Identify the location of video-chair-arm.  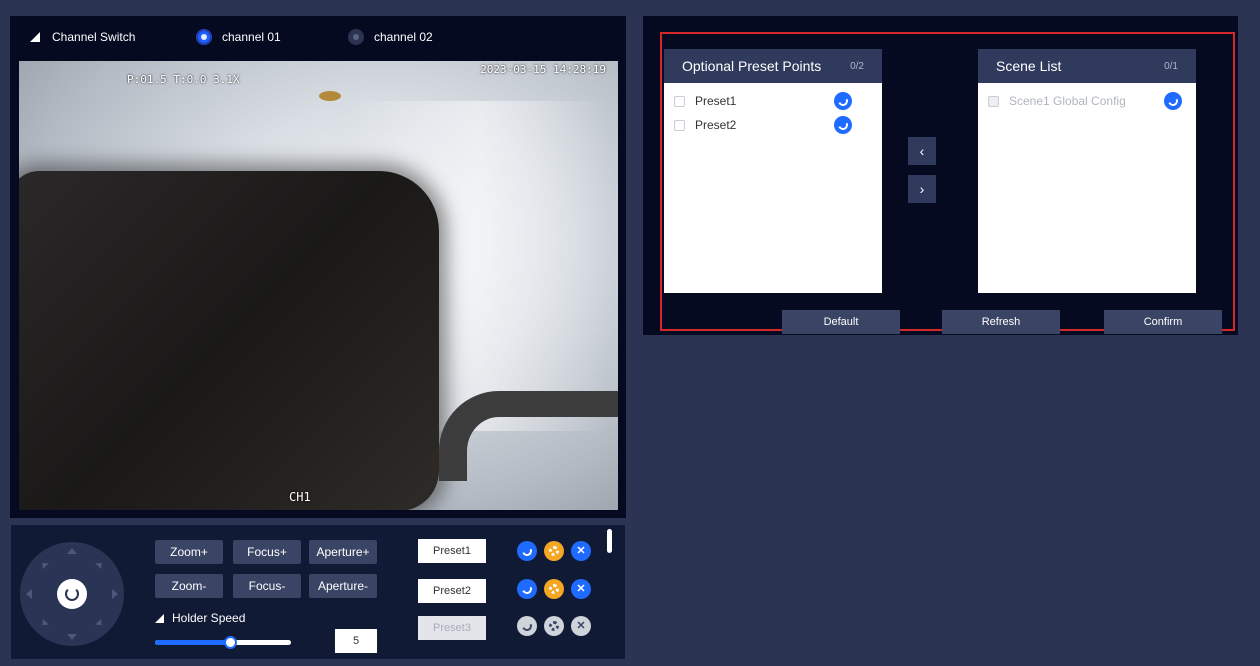
(528, 436).